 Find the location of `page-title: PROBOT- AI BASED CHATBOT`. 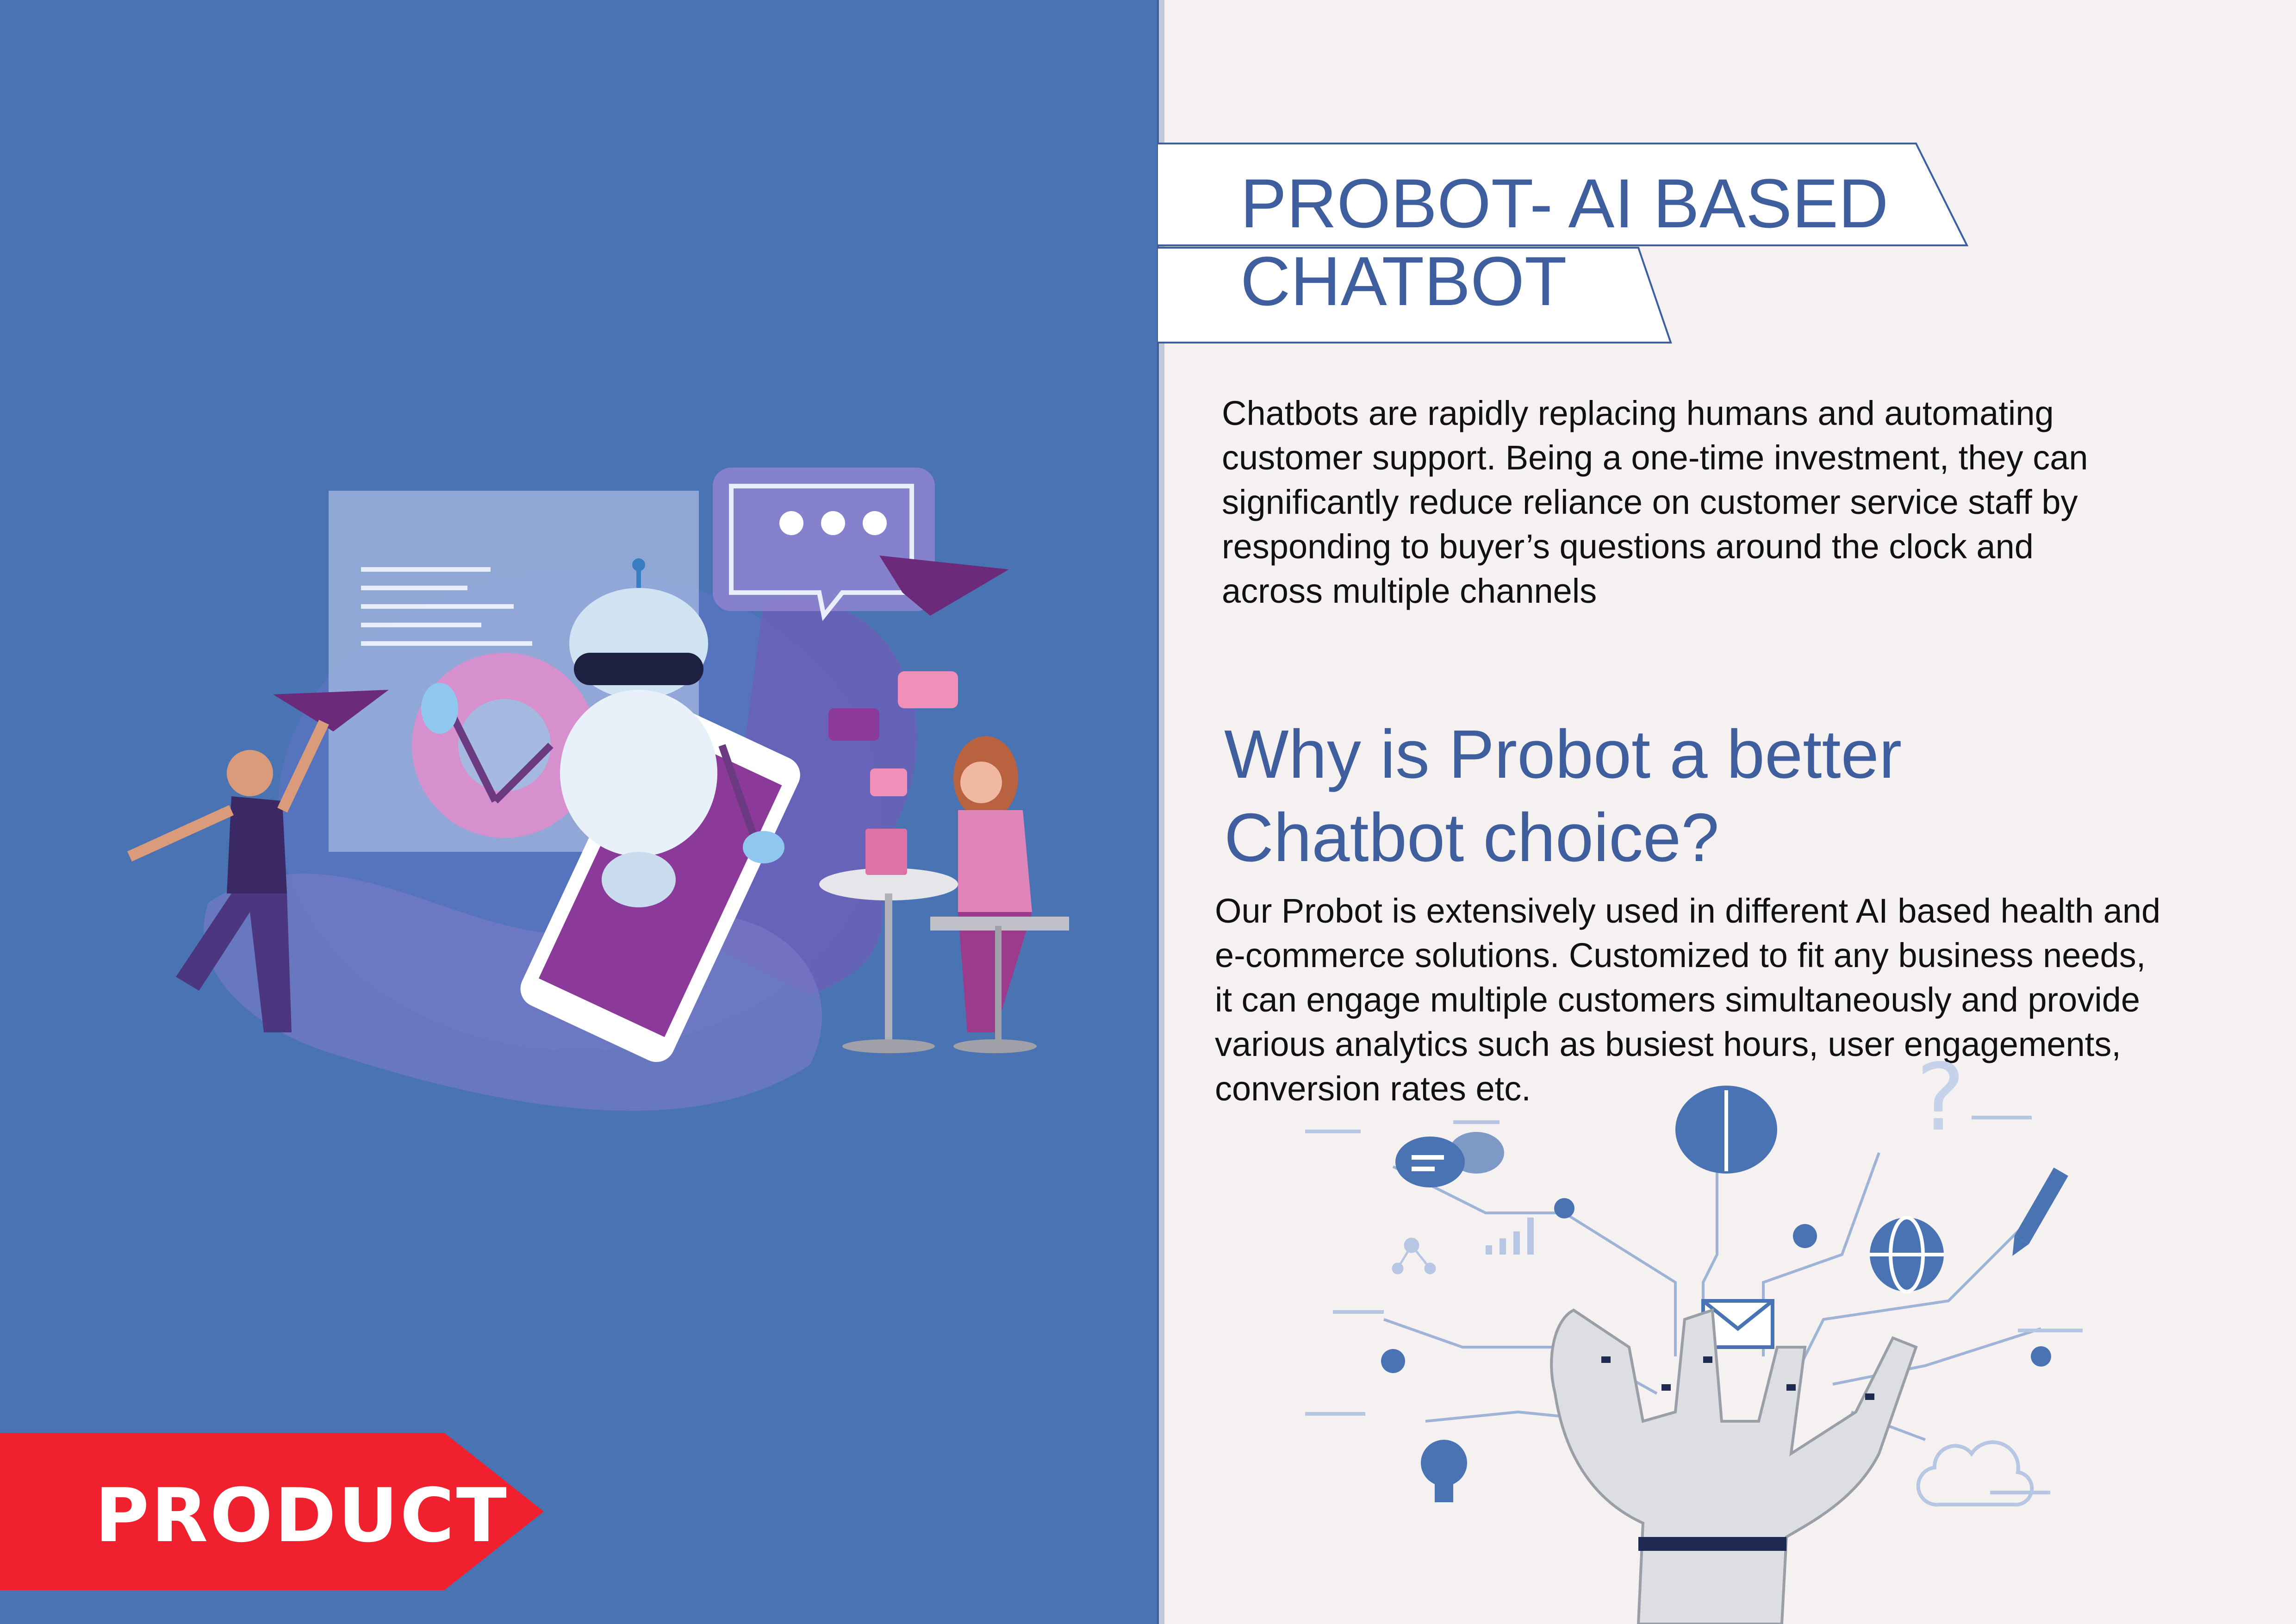

page-title: PROBOT- AI BASED CHATBOT is located at coordinates (1564, 242).